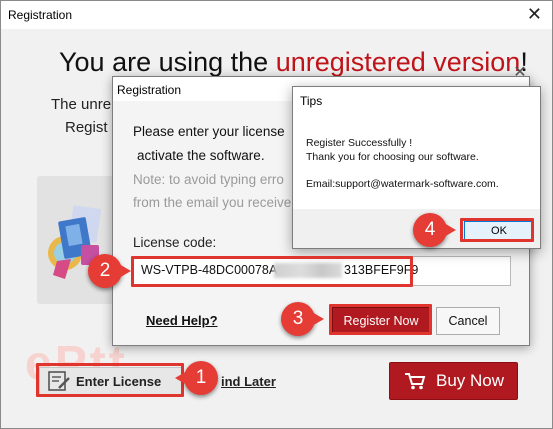 This screenshot has width=553, height=429. What do you see at coordinates (248, 381) in the screenshot?
I see `remind-later-link: ind Later` at bounding box center [248, 381].